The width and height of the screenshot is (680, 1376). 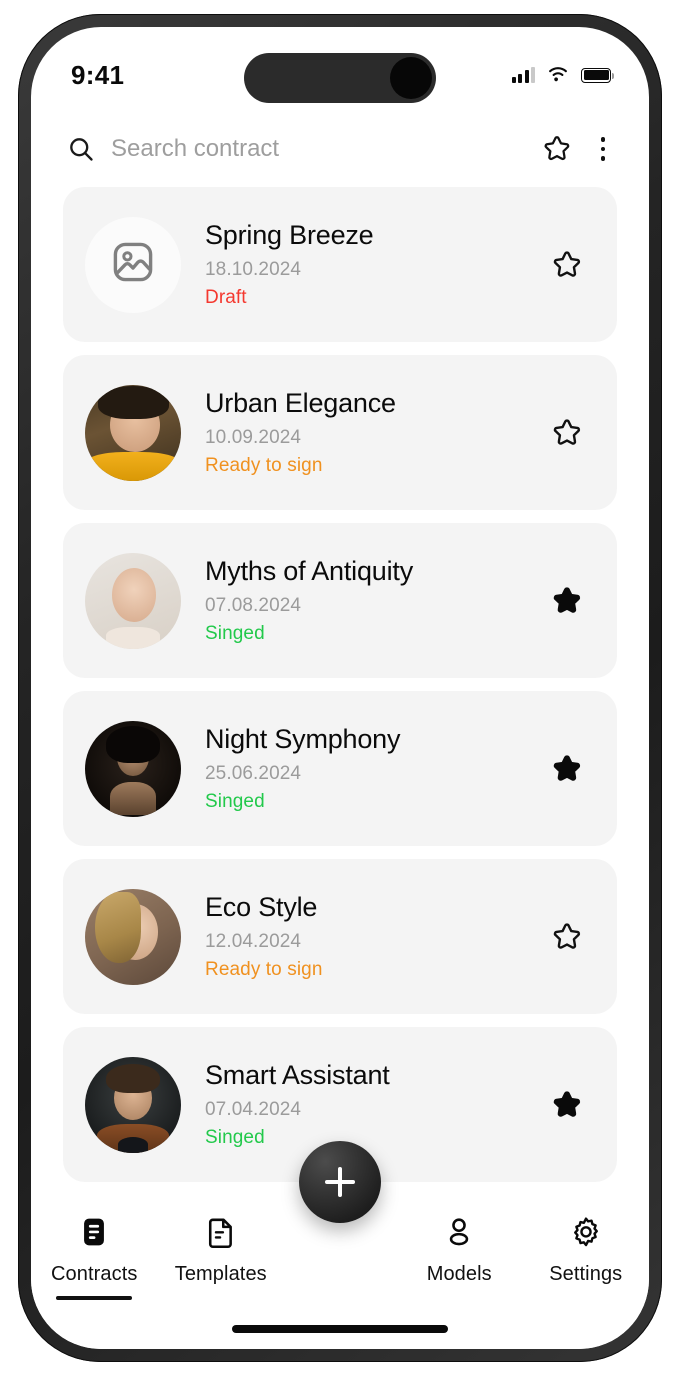 I want to click on status-bar-icons, so click(x=562, y=75).